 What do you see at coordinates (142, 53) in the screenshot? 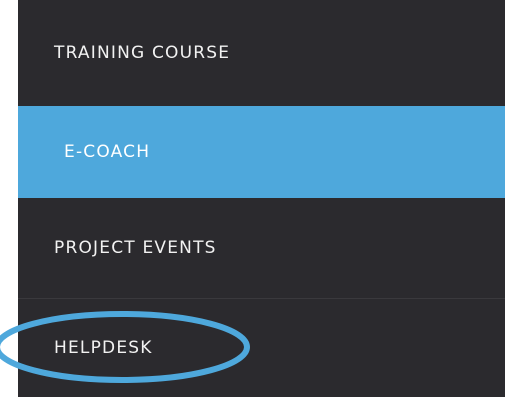
I see `menu-item-label: TRAINING COURSE` at bounding box center [142, 53].